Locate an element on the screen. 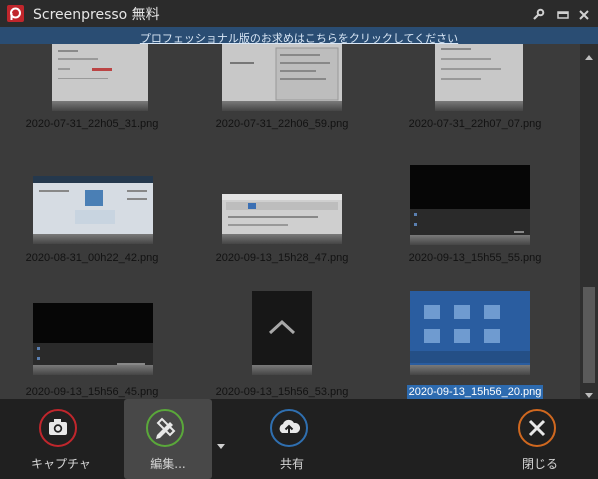 The image size is (598, 479). gallery-item: 2020-09-13_15h28_47.png is located at coordinates (282, 198).